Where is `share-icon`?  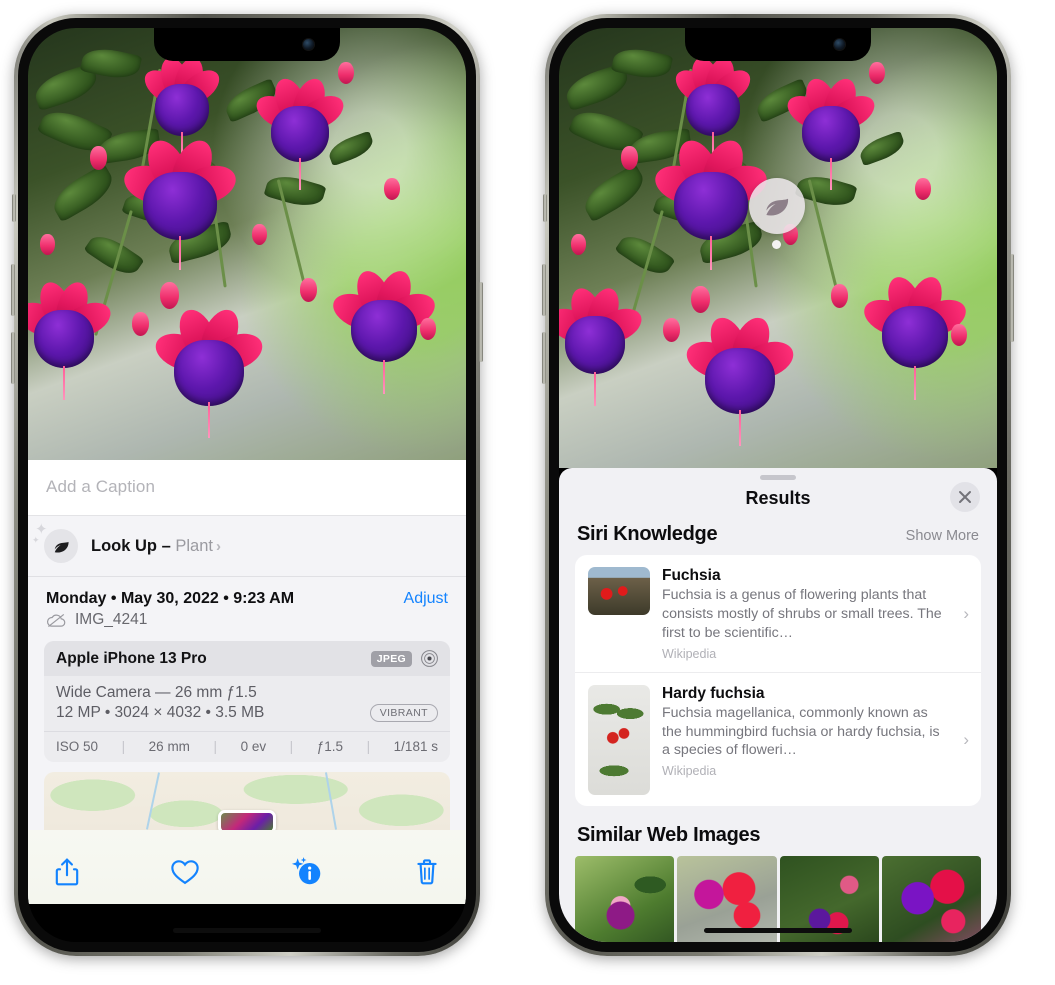 share-icon is located at coordinates (67, 872).